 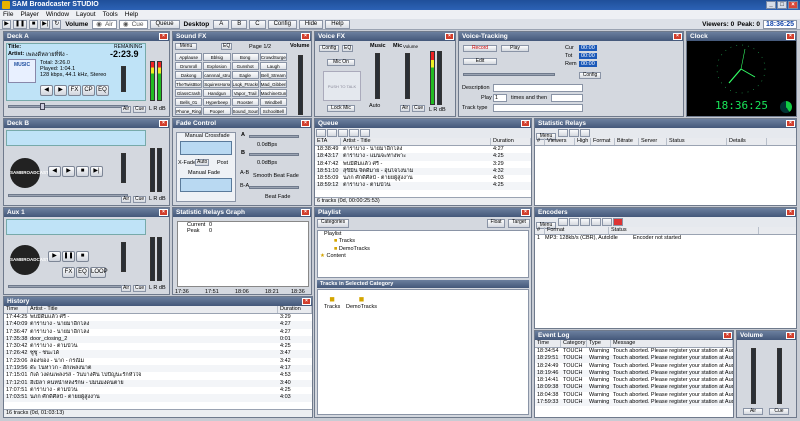 What do you see at coordinates (217, 75) in the screenshot?
I see `sound-fx-cell: cannnal_strum` at bounding box center [217, 75].